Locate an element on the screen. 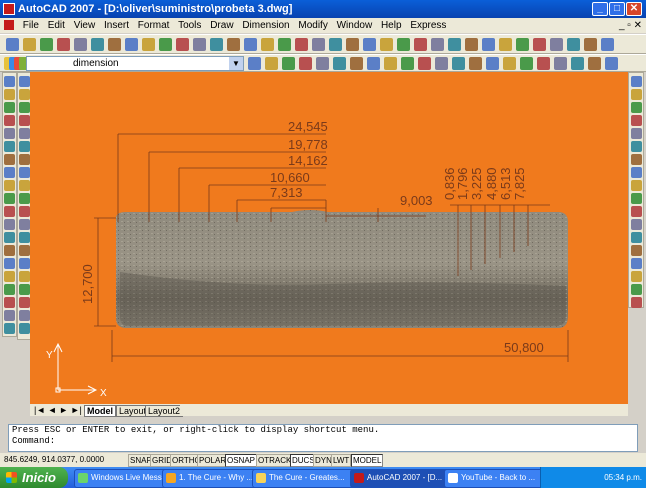  model-toggle: MODEL is located at coordinates (367, 460).